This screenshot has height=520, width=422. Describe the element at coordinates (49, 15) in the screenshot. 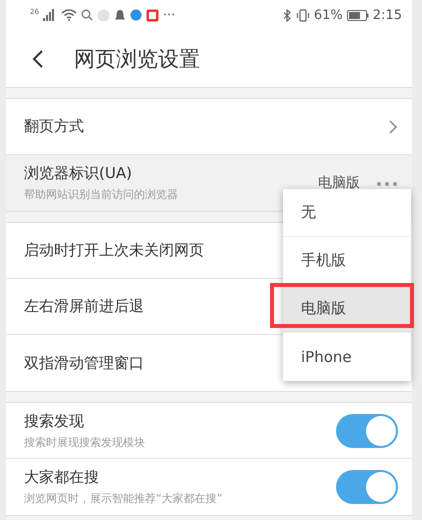

I see `signal-icon` at that location.